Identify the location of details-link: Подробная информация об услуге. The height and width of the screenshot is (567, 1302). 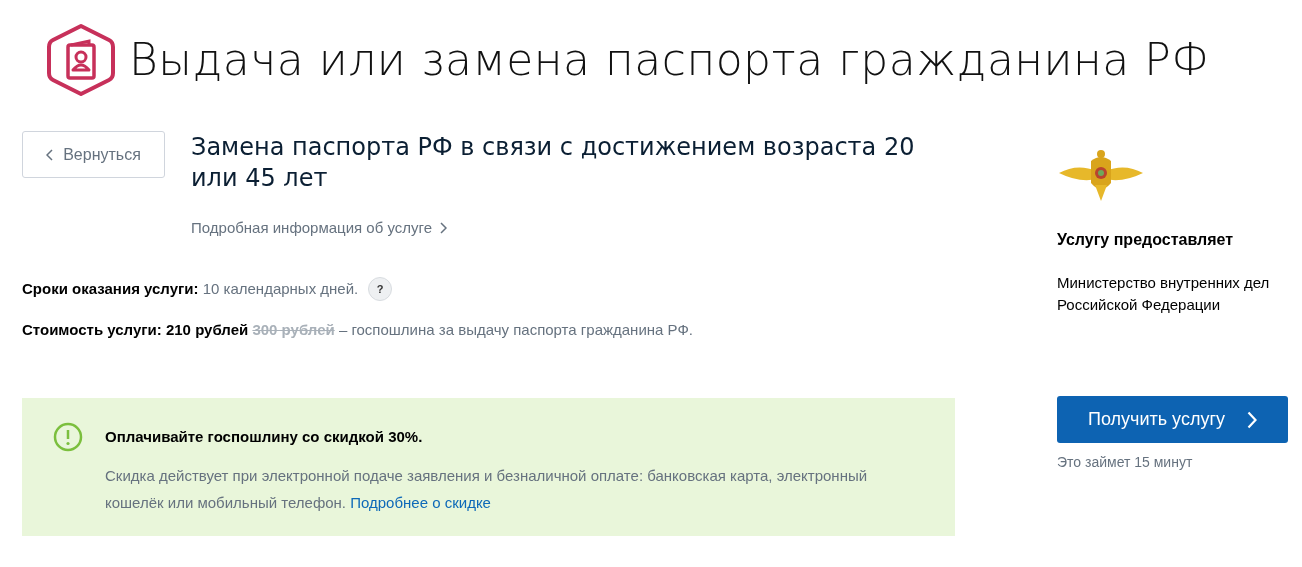
(319, 228).